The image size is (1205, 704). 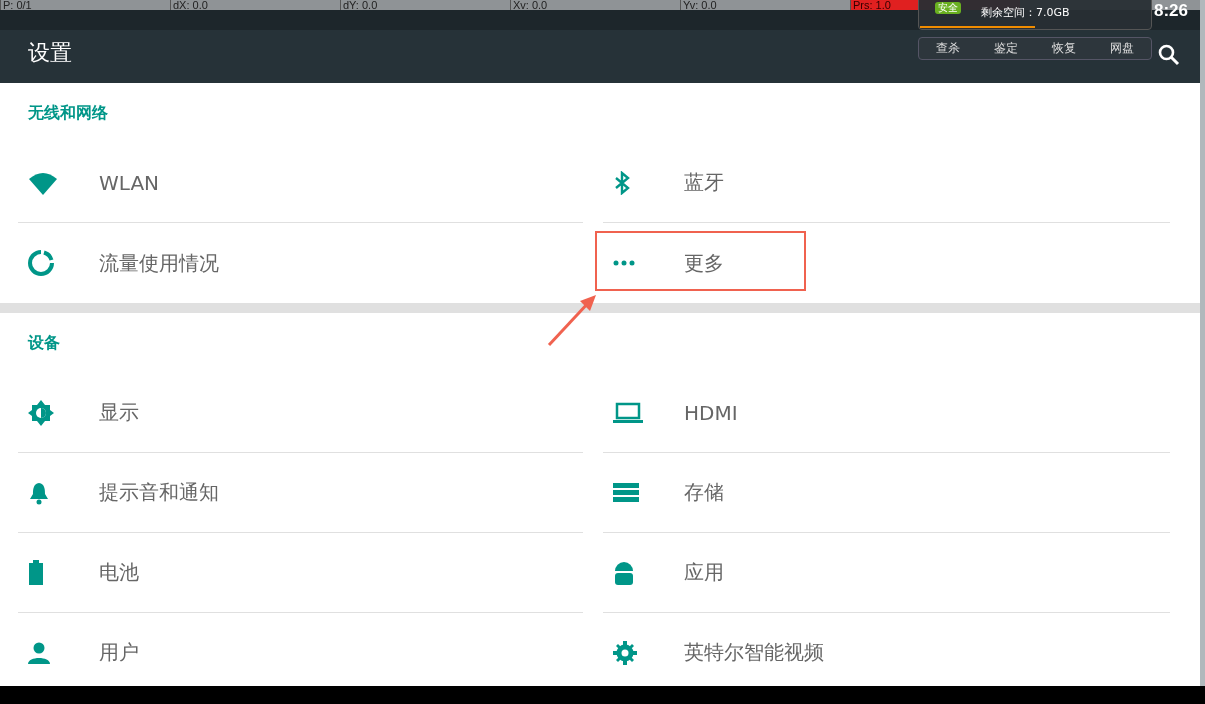 What do you see at coordinates (704, 182) in the screenshot?
I see `item-label: 蓝牙` at bounding box center [704, 182].